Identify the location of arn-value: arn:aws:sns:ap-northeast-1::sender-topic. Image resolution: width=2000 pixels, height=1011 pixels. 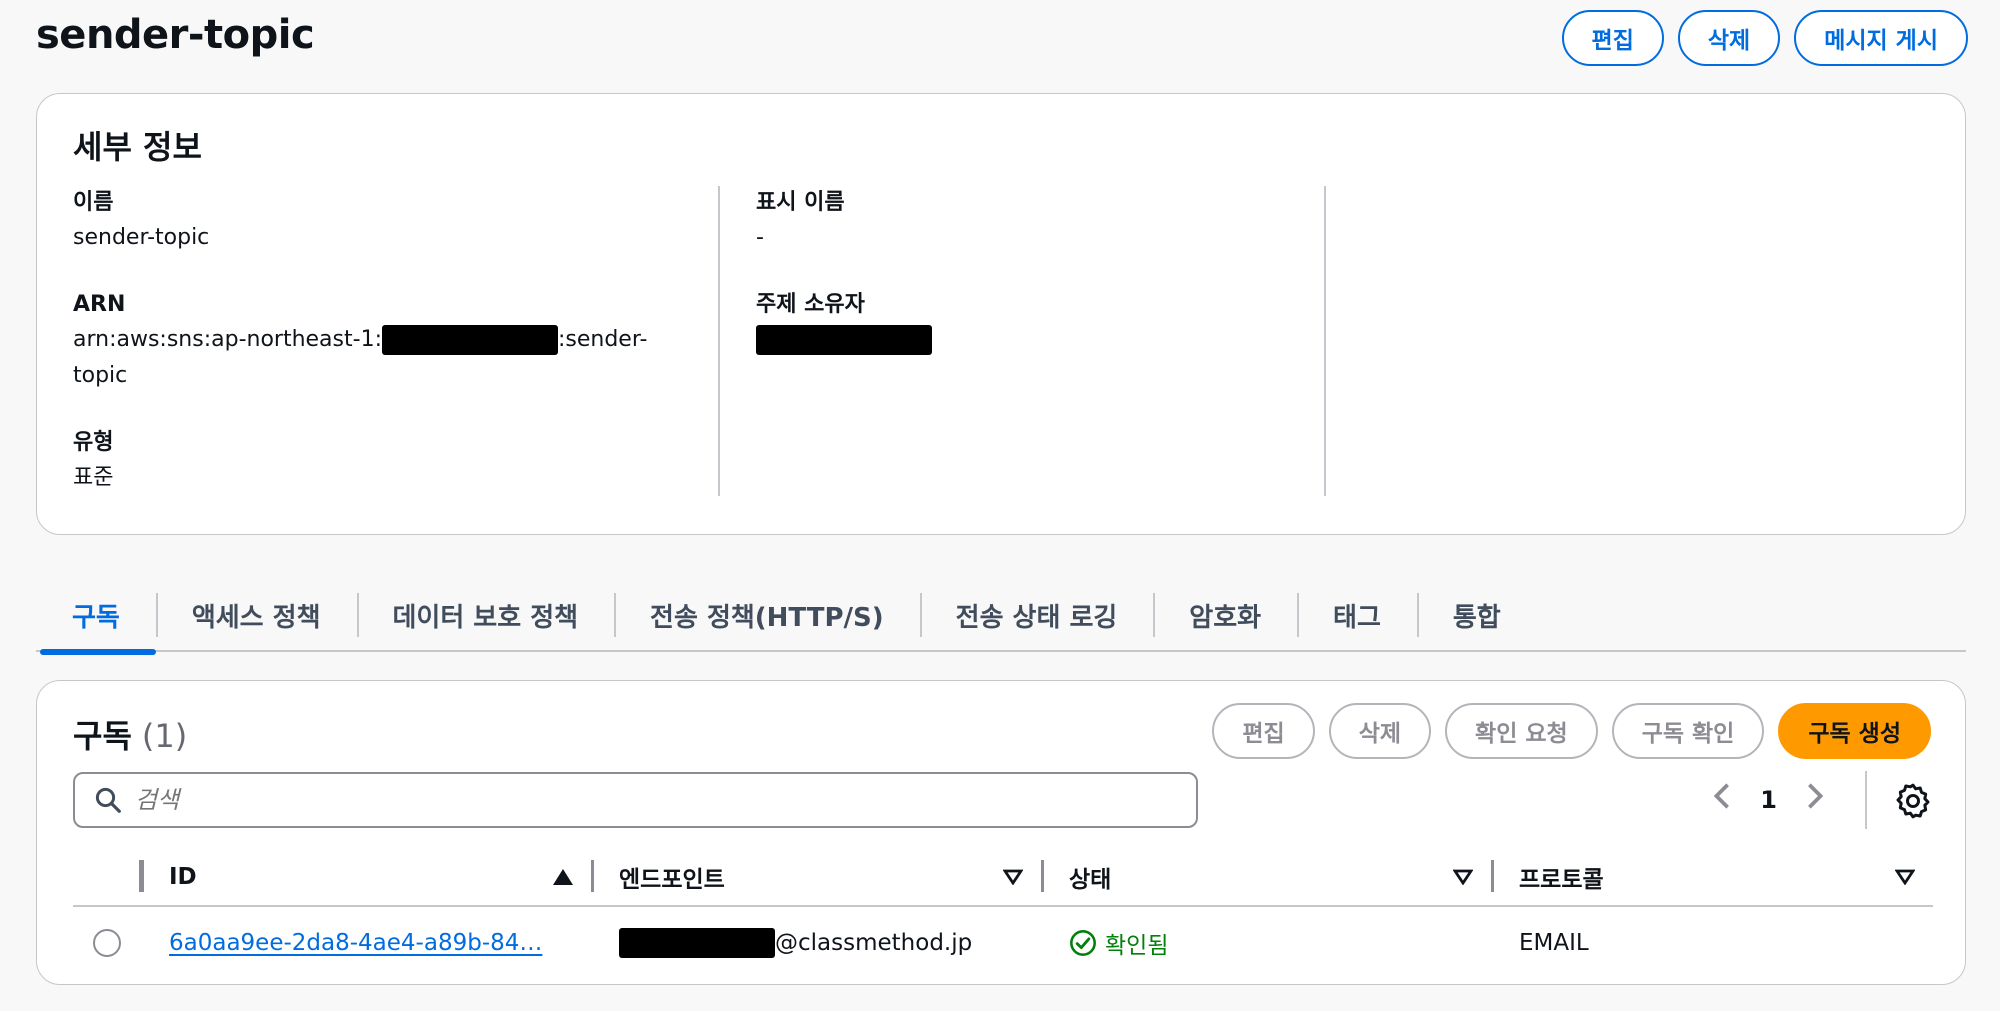
(363, 358).